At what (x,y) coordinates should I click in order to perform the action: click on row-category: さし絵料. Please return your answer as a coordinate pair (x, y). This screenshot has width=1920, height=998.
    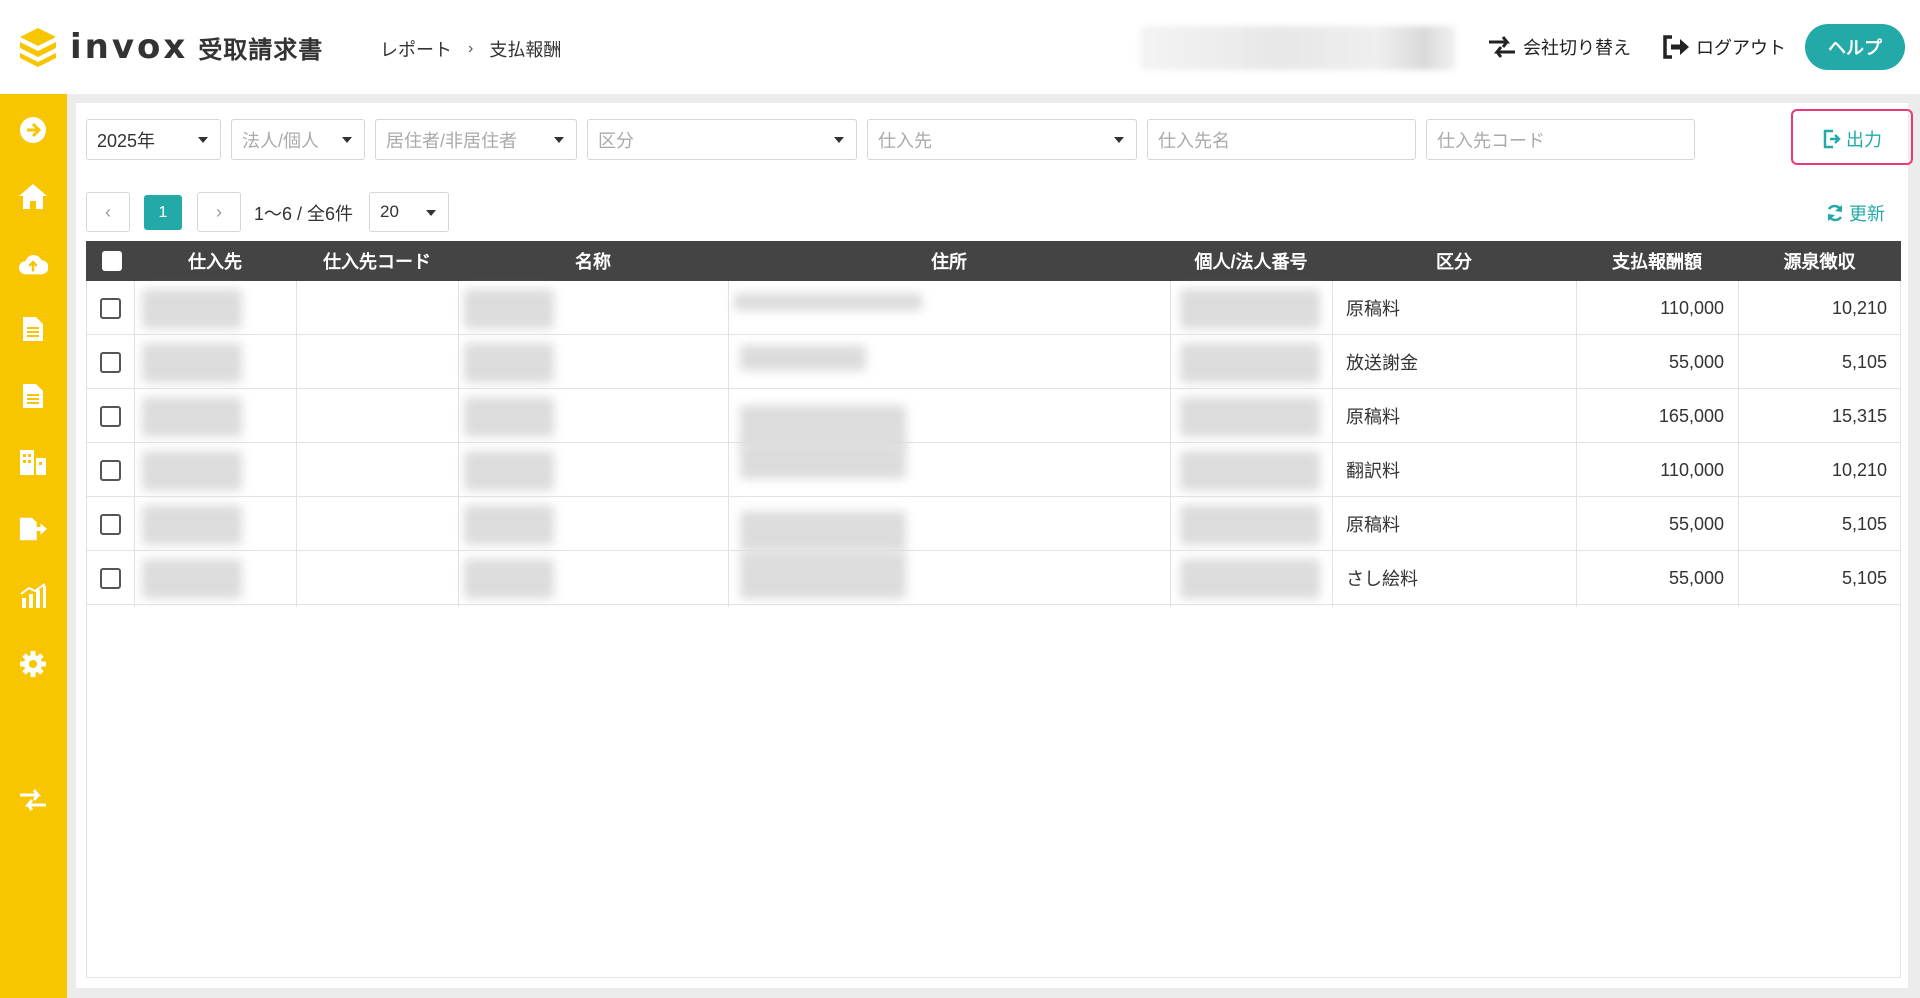
    Looking at the image, I should click on (1382, 579).